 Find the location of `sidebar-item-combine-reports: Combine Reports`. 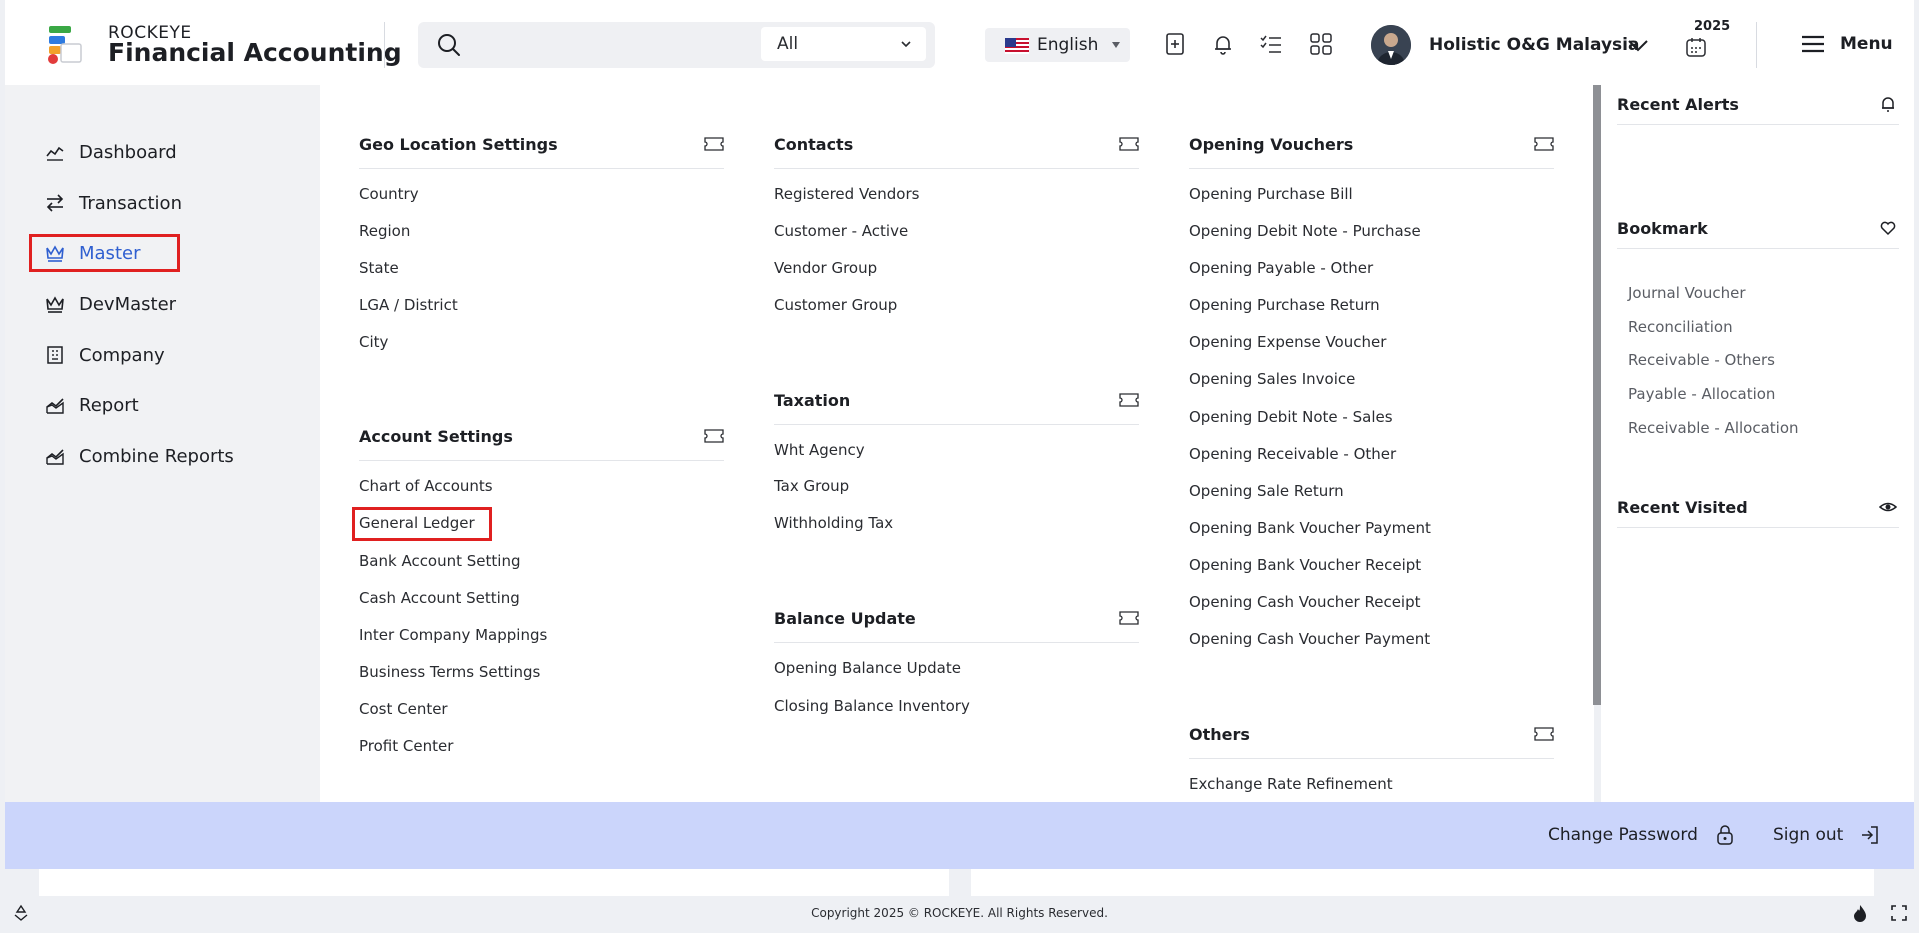

sidebar-item-combine-reports: Combine Reports is located at coordinates (139, 456).